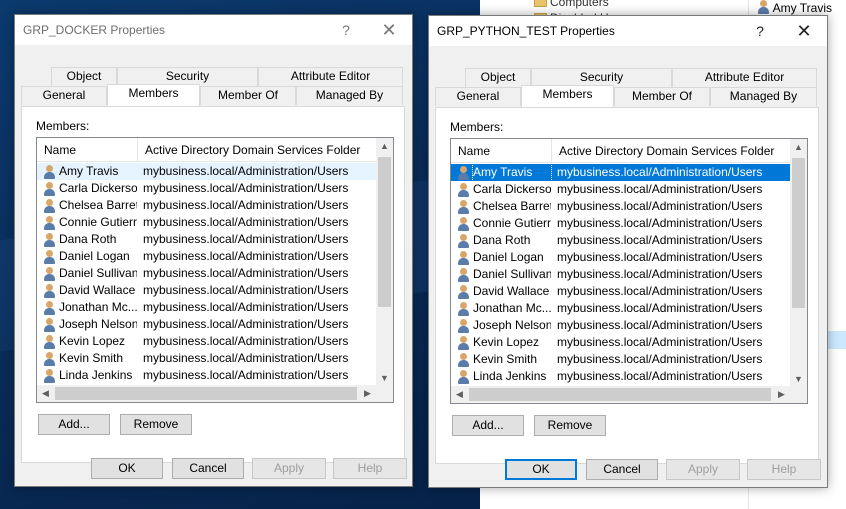 This screenshot has height=509, width=846. What do you see at coordinates (89, 171) in the screenshot?
I see `member-name: Amy Travis` at bounding box center [89, 171].